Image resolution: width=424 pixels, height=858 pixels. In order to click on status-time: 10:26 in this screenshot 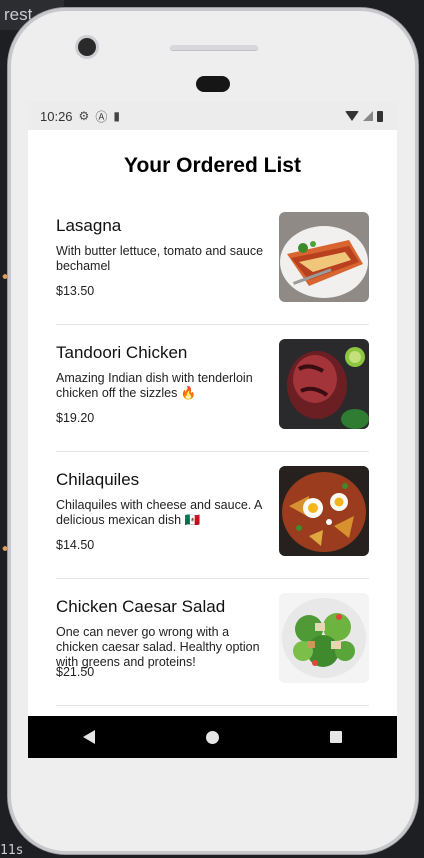, I will do `click(56, 116)`.